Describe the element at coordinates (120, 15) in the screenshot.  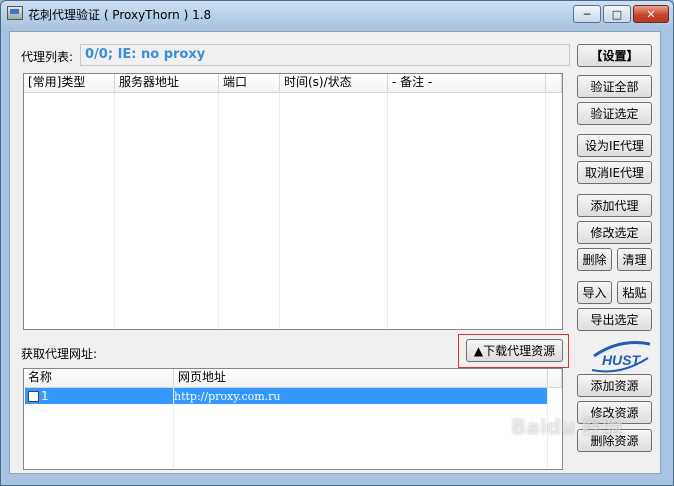
I see `window-title: 花刺代理验证 ( ProxyThorn ) 1.8` at that location.